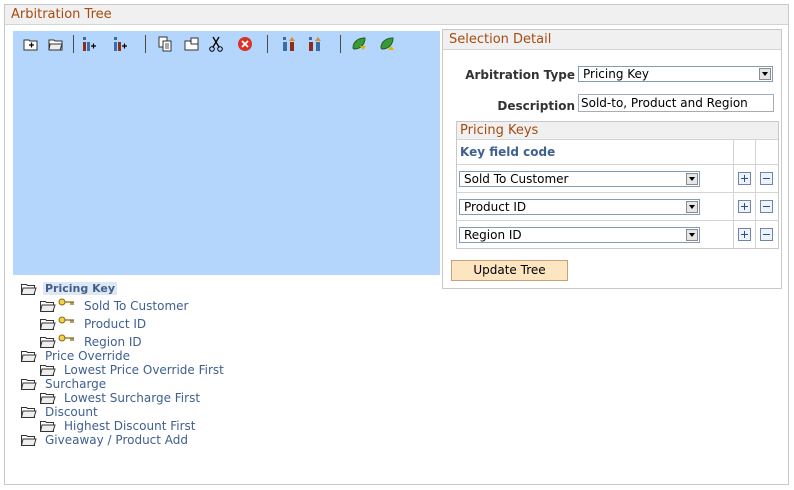 This screenshot has width=794, height=490. I want to click on tree-node-label: Giveaway / Product Add, so click(117, 440).